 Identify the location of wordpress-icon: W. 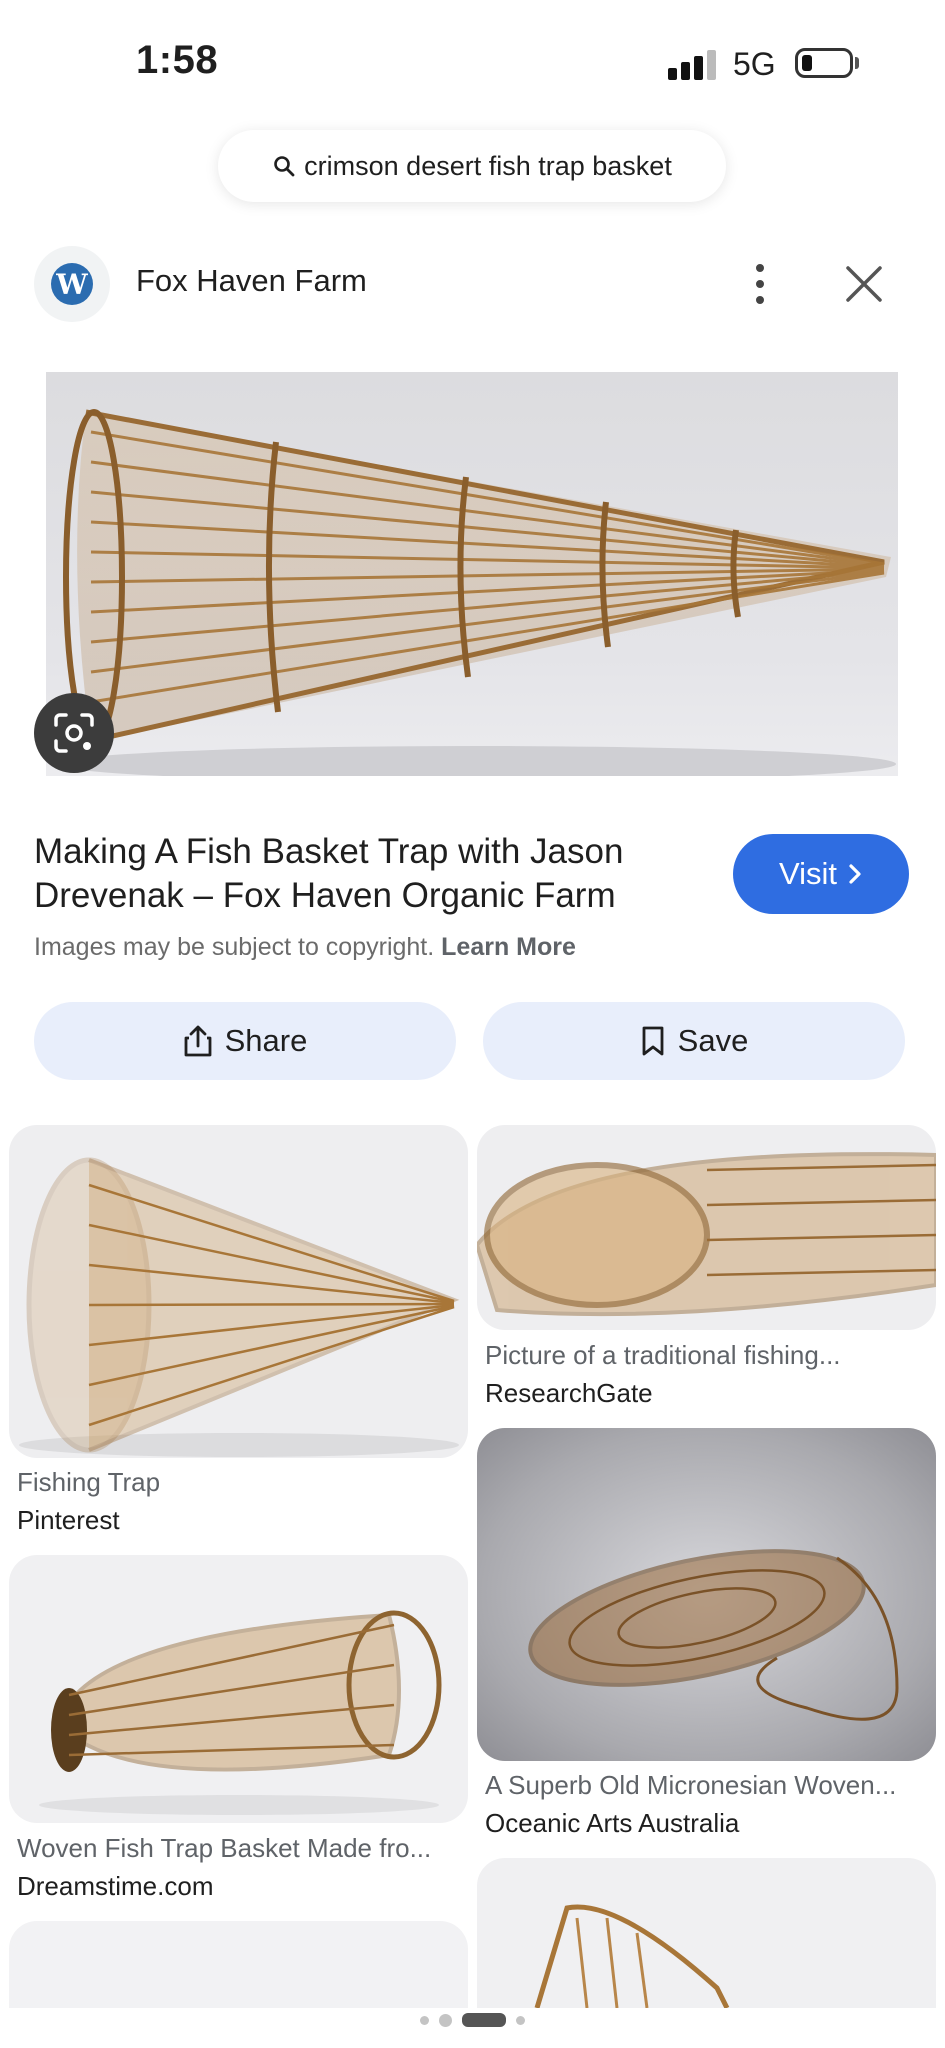
(72, 284).